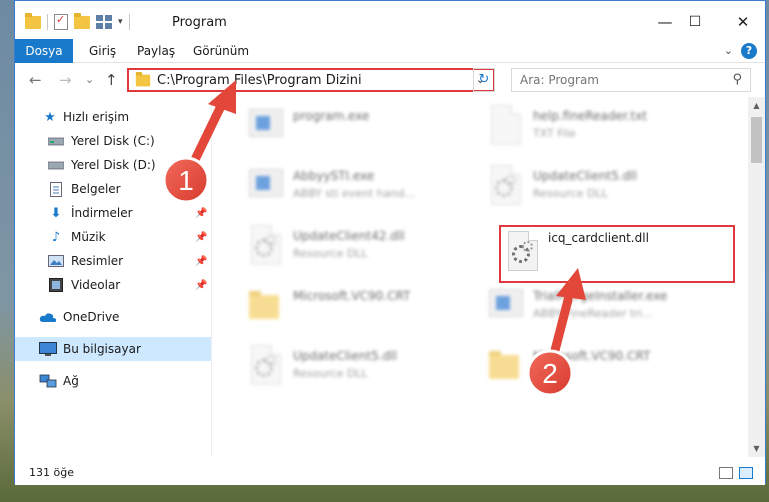  Describe the element at coordinates (756, 448) in the screenshot. I see `scroll-down-icon: ▼` at that location.